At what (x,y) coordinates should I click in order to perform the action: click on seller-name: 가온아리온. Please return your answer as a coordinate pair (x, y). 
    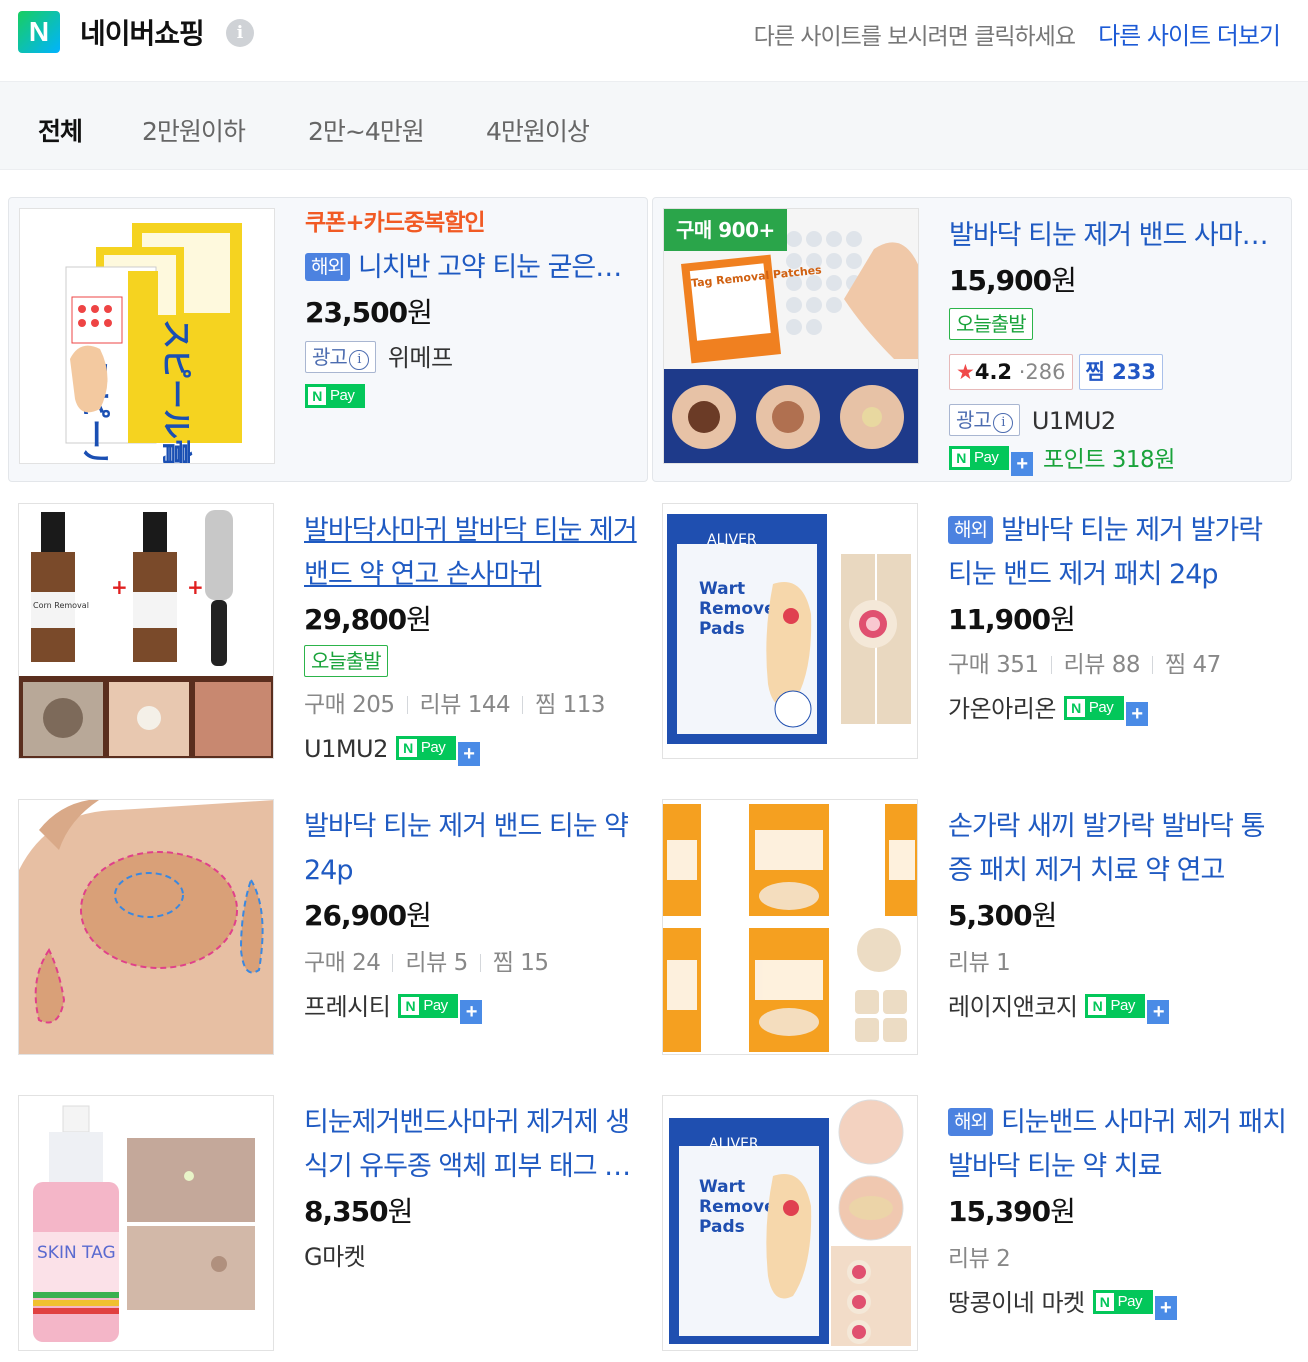
    Looking at the image, I should click on (1002, 709).